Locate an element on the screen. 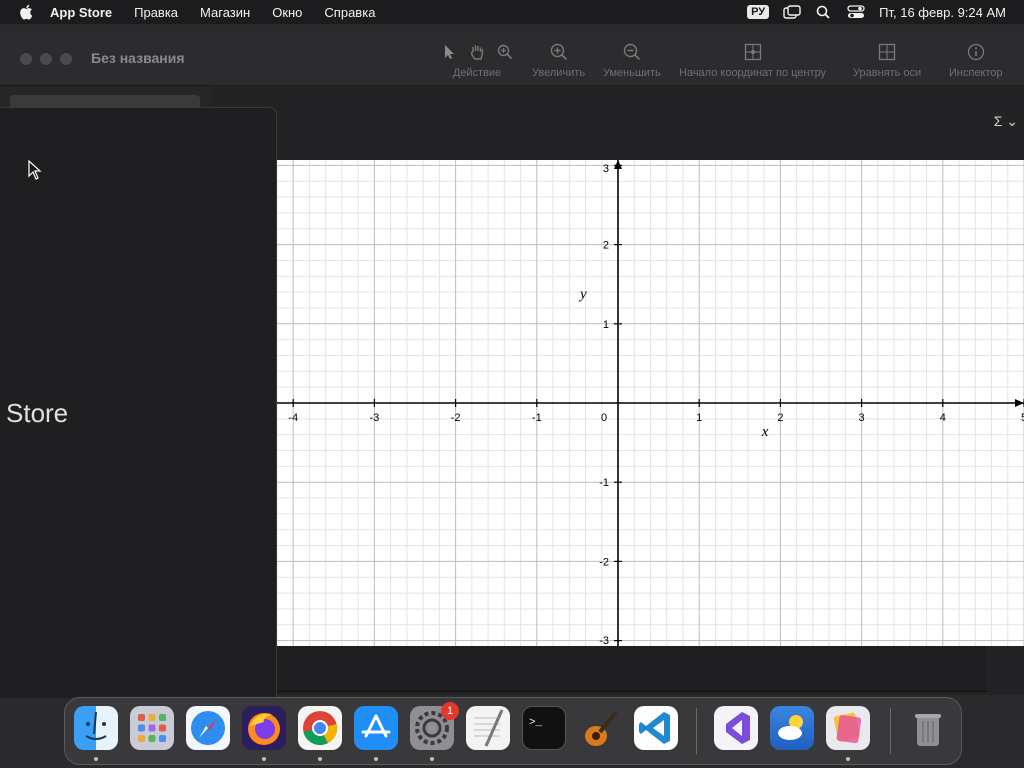 The width and height of the screenshot is (1024, 768). x-tick-label: -3 is located at coordinates (375, 418).